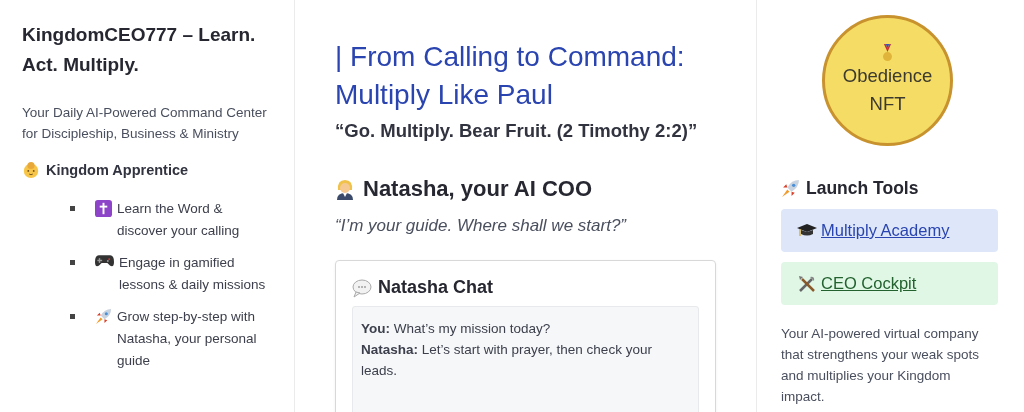  Describe the element at coordinates (862, 188) in the screenshot. I see `tools-heading: Launch Tools` at that location.